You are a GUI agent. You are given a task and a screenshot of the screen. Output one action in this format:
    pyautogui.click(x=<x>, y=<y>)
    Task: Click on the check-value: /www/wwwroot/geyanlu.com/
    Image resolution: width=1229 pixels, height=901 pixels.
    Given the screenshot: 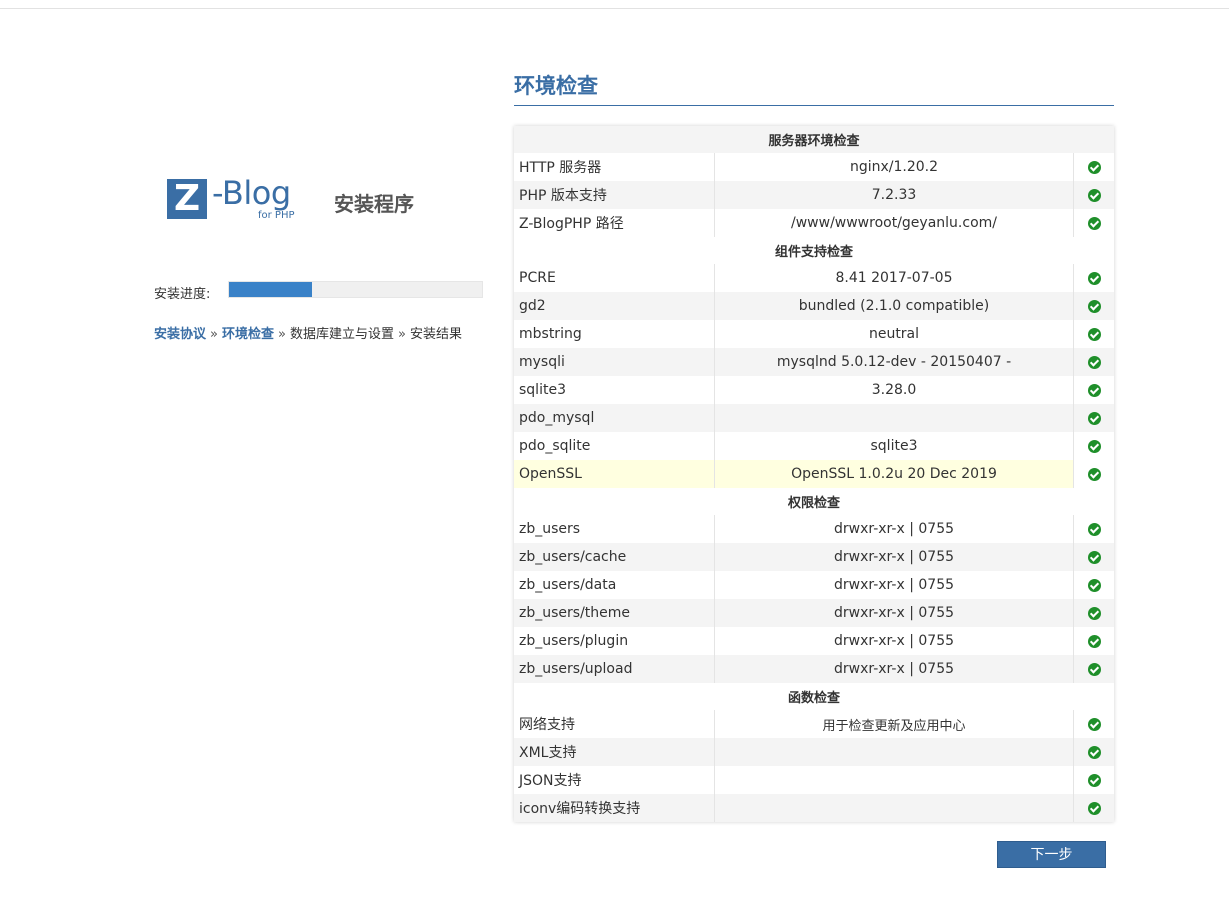 What is the action you would take?
    pyautogui.click(x=894, y=223)
    